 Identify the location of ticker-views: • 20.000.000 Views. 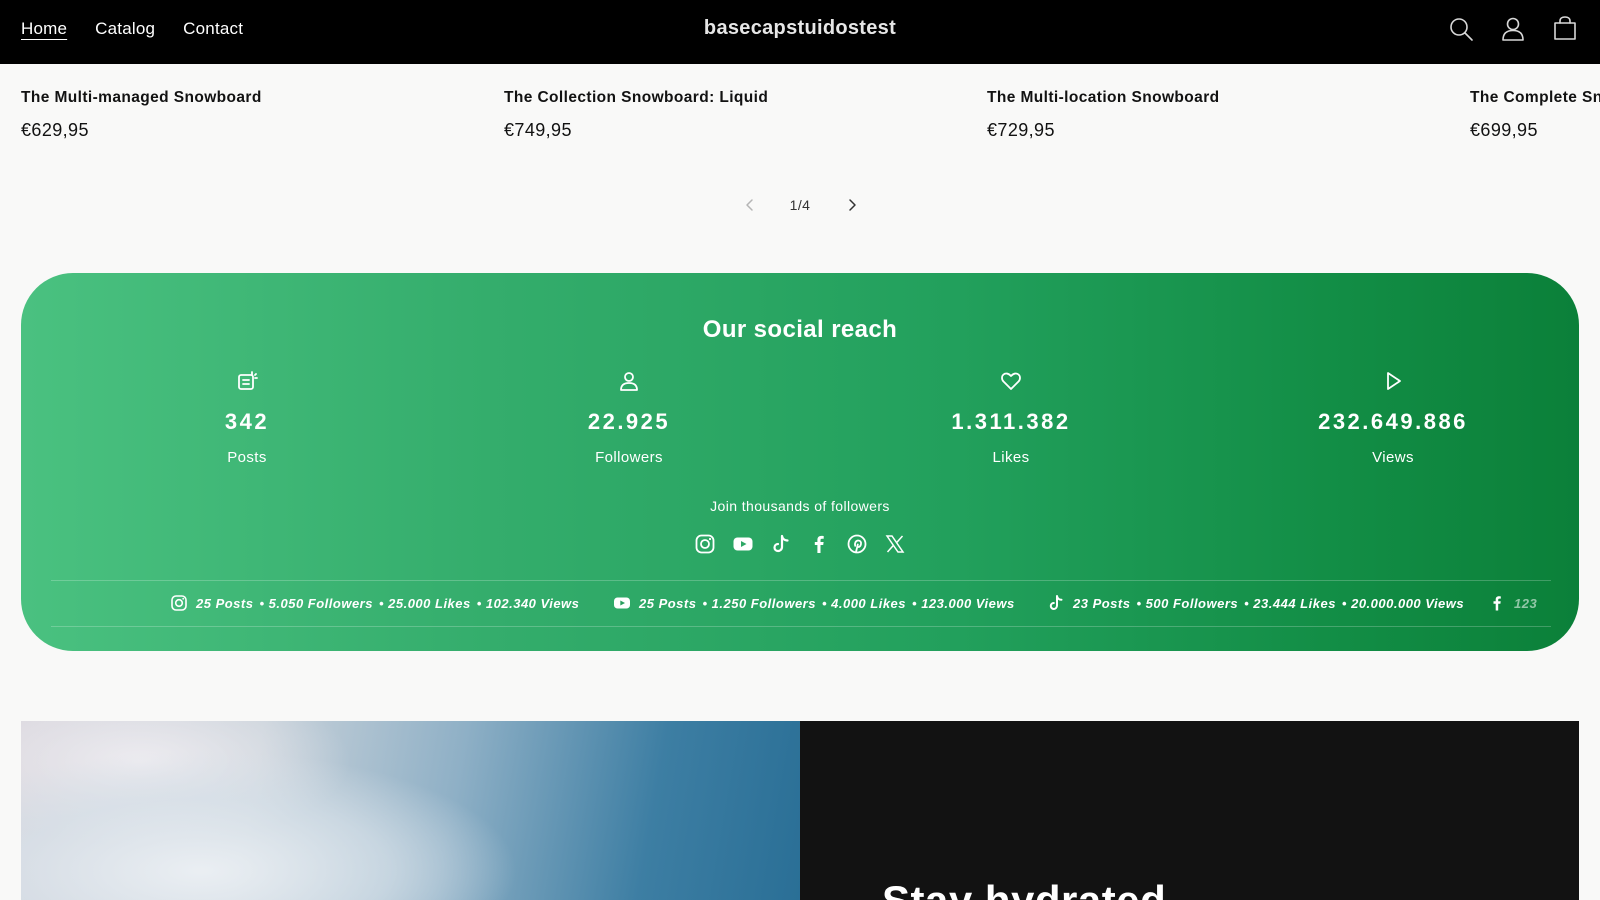
(1403, 603).